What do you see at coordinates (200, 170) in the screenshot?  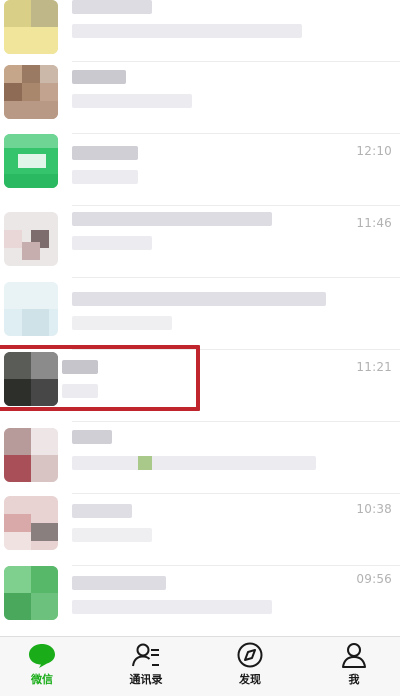 I see `chat-row: 12:10` at bounding box center [200, 170].